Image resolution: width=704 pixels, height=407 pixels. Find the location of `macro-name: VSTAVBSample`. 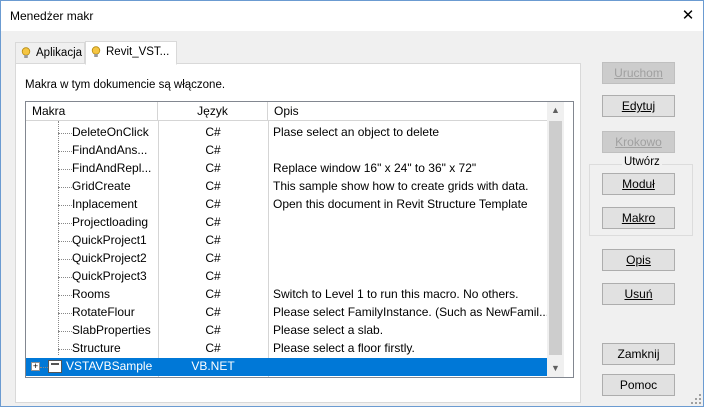

macro-name: VSTAVBSample is located at coordinates (109, 366).